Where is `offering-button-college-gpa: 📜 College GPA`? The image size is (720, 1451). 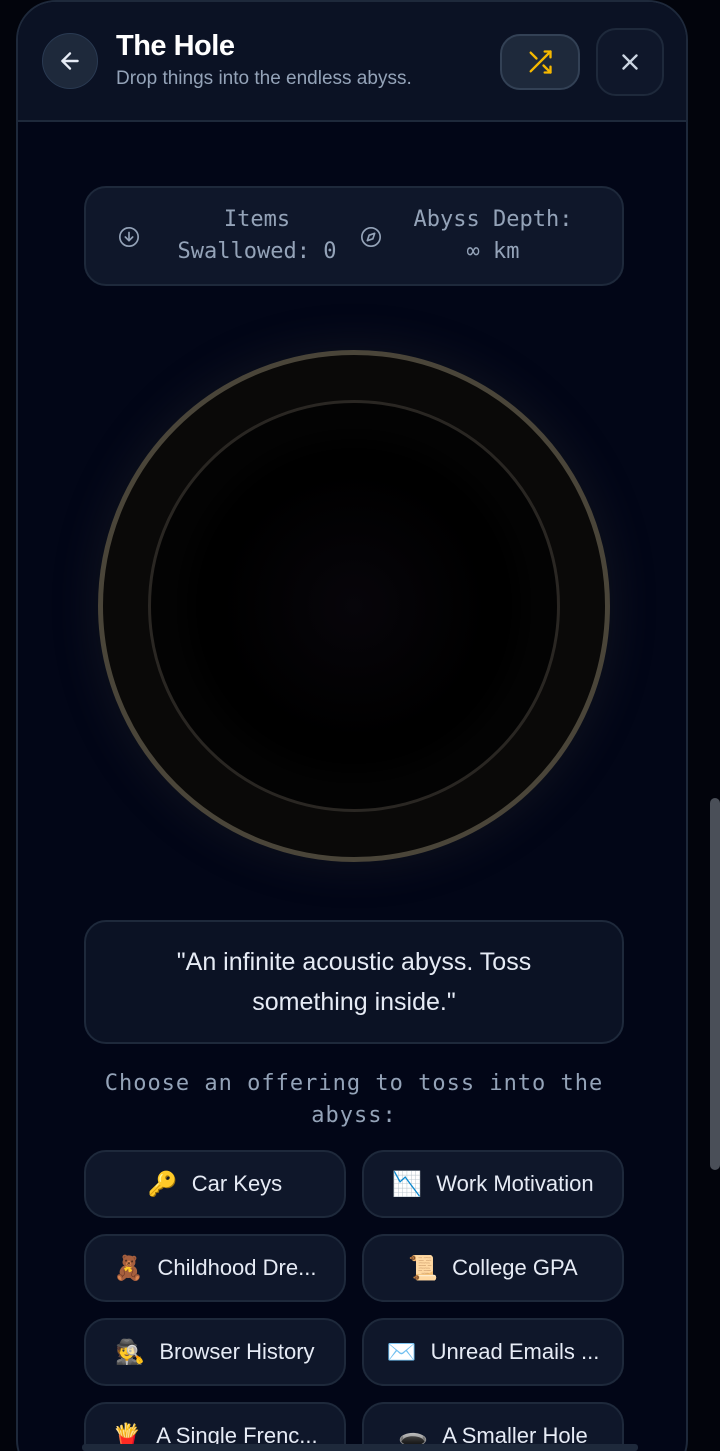
offering-button-college-gpa: 📜 College GPA is located at coordinates (493, 1268).